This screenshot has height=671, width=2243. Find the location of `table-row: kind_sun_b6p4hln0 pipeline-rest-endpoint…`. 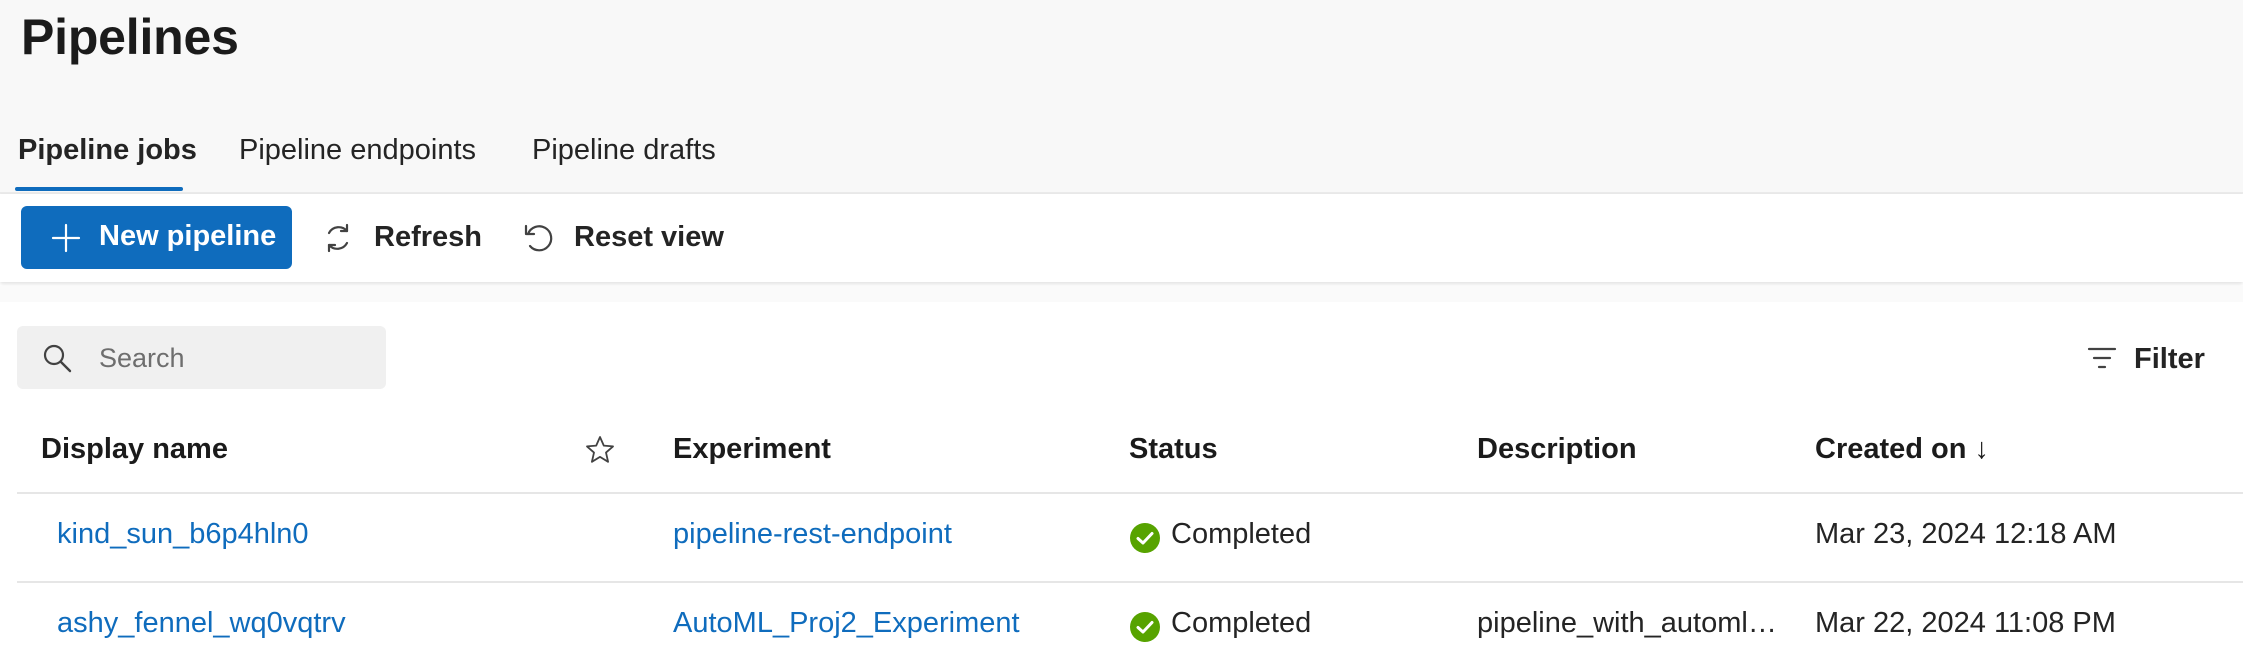

table-row: kind_sun_b6p4hln0 pipeline-rest-endpoint… is located at coordinates (1130, 538).